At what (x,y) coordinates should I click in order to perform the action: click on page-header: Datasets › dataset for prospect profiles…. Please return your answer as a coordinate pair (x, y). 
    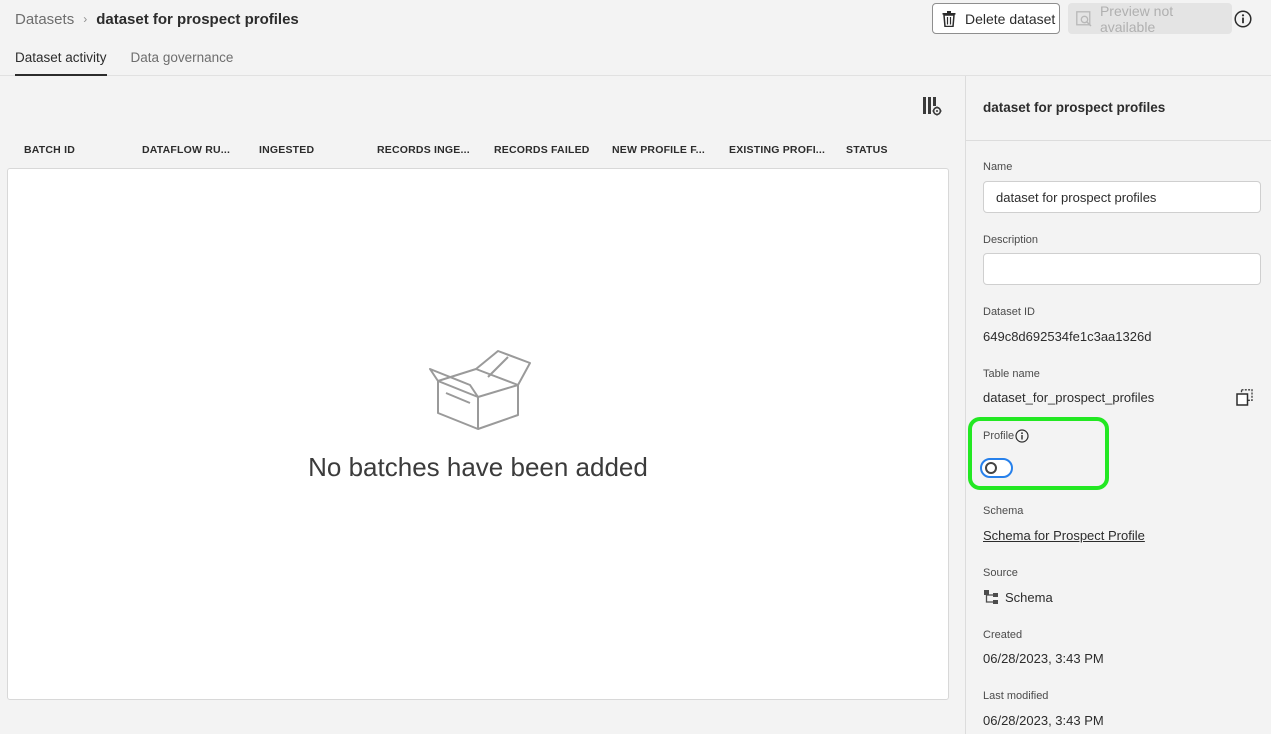
    Looking at the image, I should click on (635, 38).